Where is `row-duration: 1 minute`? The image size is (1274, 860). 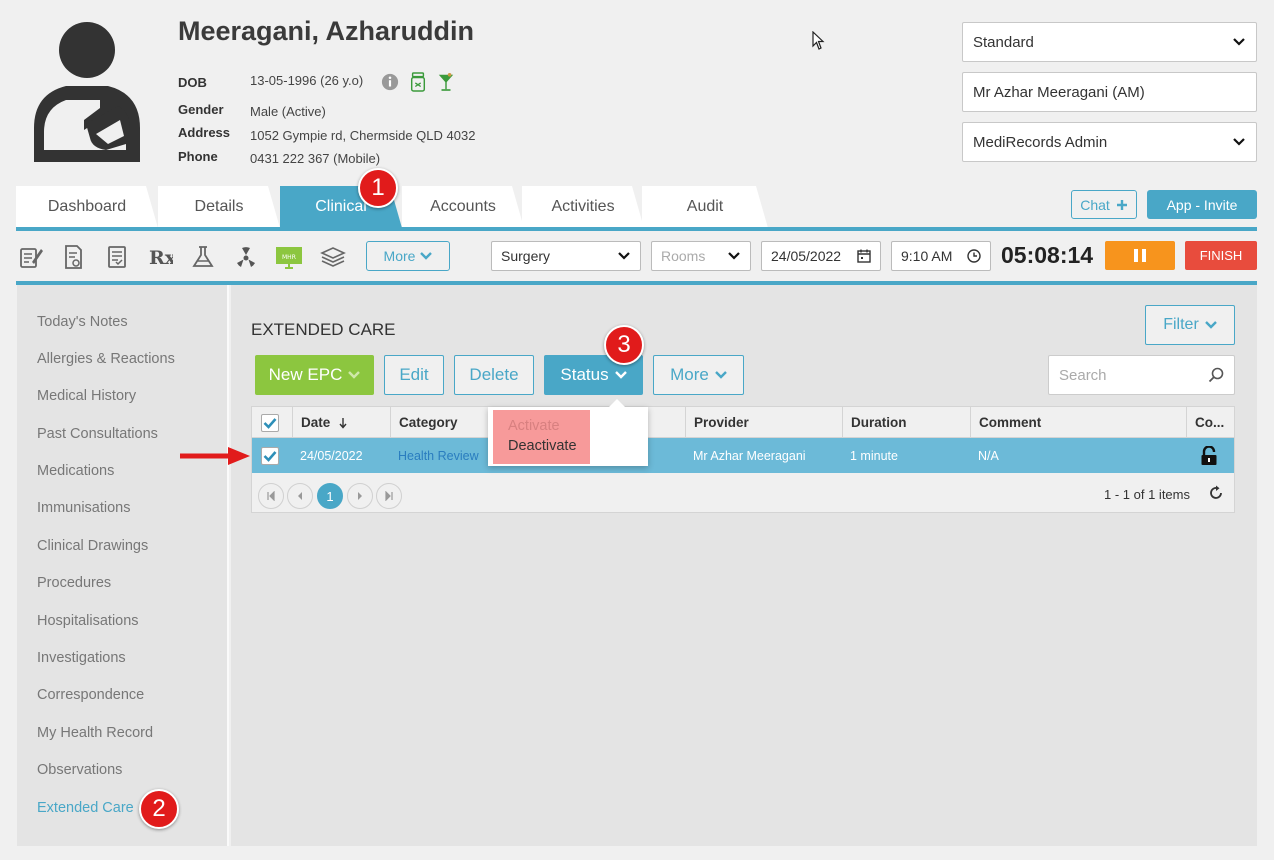
row-duration: 1 minute is located at coordinates (874, 455).